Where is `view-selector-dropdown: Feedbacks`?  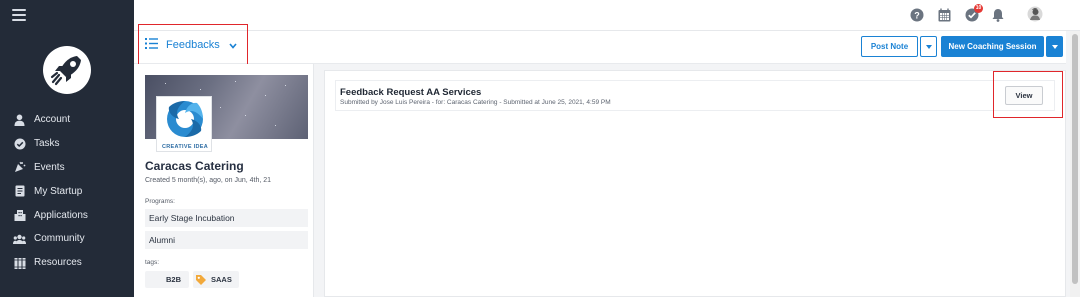 view-selector-dropdown: Feedbacks is located at coordinates (191, 45).